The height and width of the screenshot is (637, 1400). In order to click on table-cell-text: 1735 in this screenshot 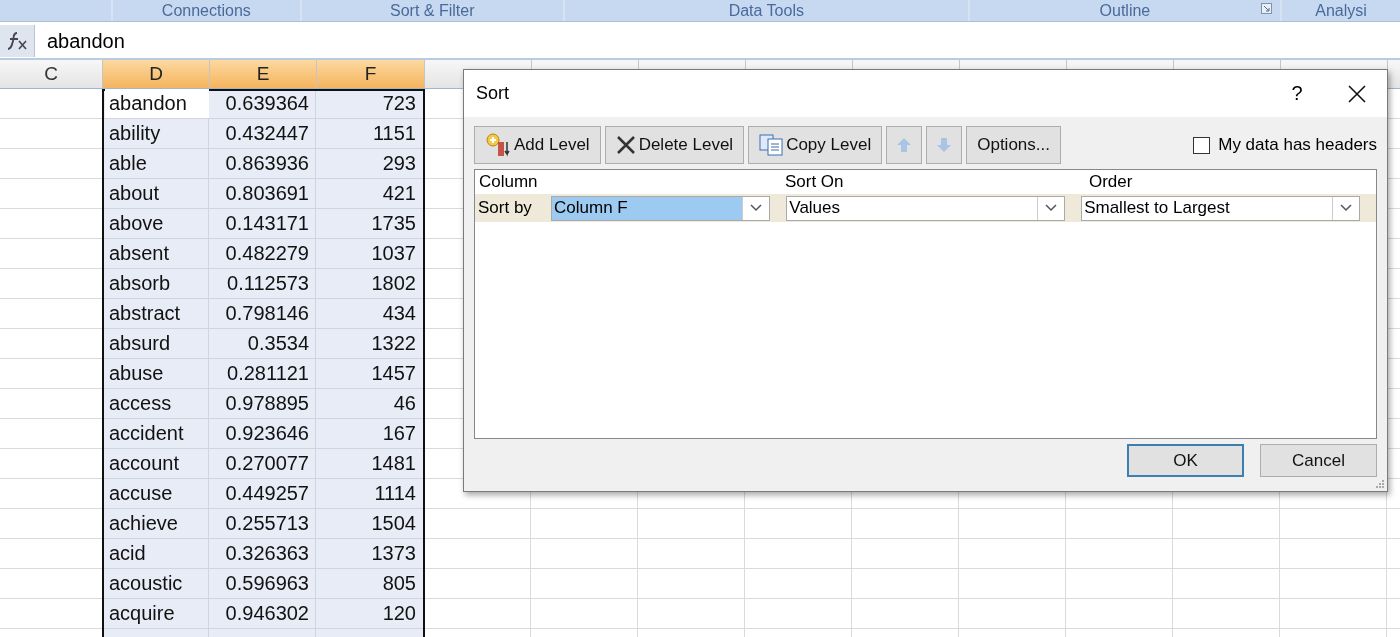, I will do `click(393, 223)`.